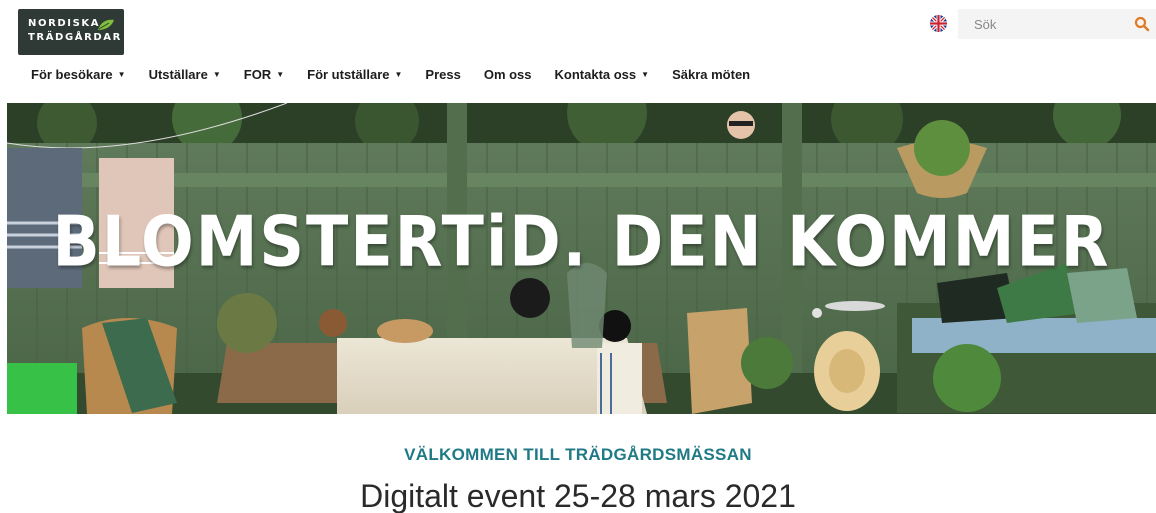 The image size is (1156, 513). I want to click on nav-item-label: Säkra möten, so click(711, 74).